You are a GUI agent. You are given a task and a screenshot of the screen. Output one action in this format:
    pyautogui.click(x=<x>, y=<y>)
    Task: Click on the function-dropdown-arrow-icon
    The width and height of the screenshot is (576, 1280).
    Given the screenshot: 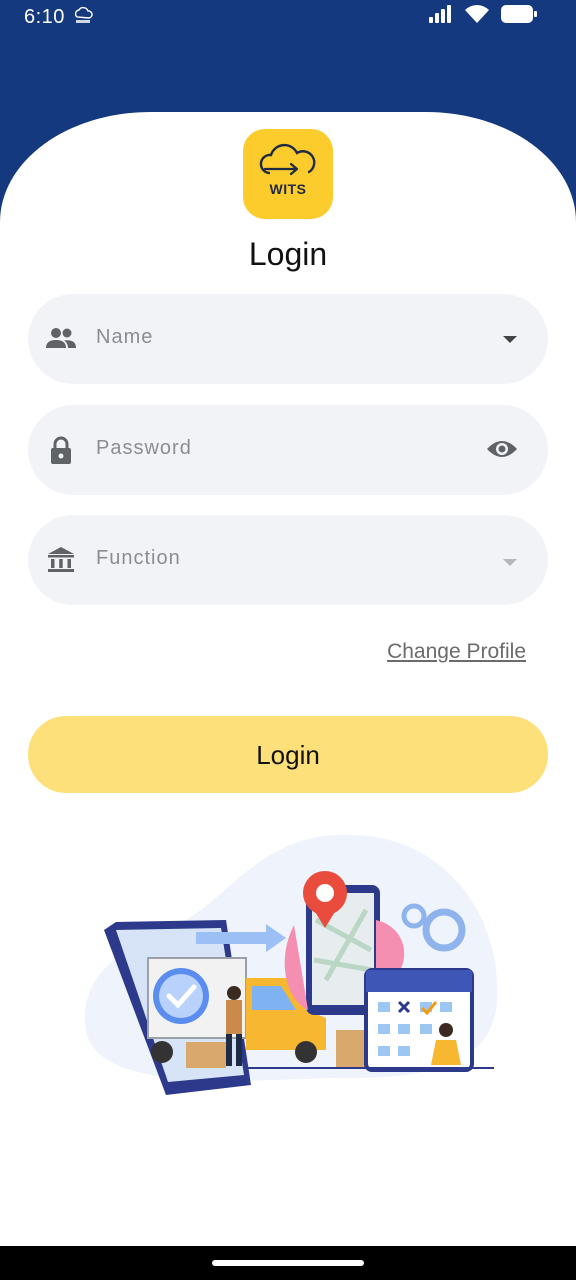 What is the action you would take?
    pyautogui.click(x=510, y=564)
    